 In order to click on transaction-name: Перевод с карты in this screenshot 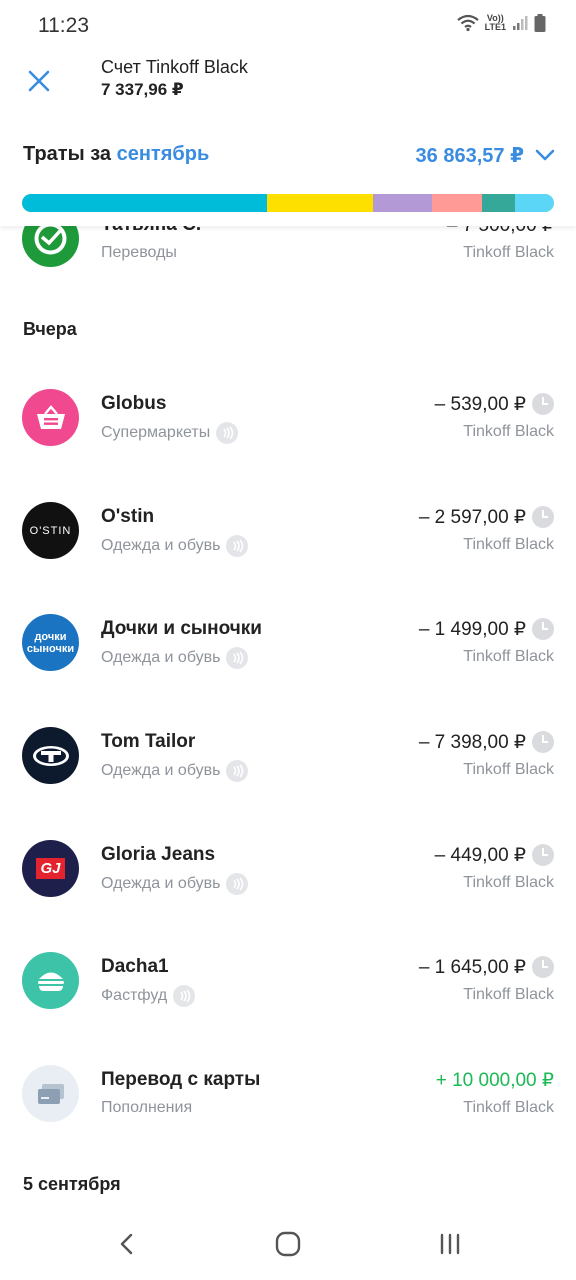, I will do `click(181, 1079)`.